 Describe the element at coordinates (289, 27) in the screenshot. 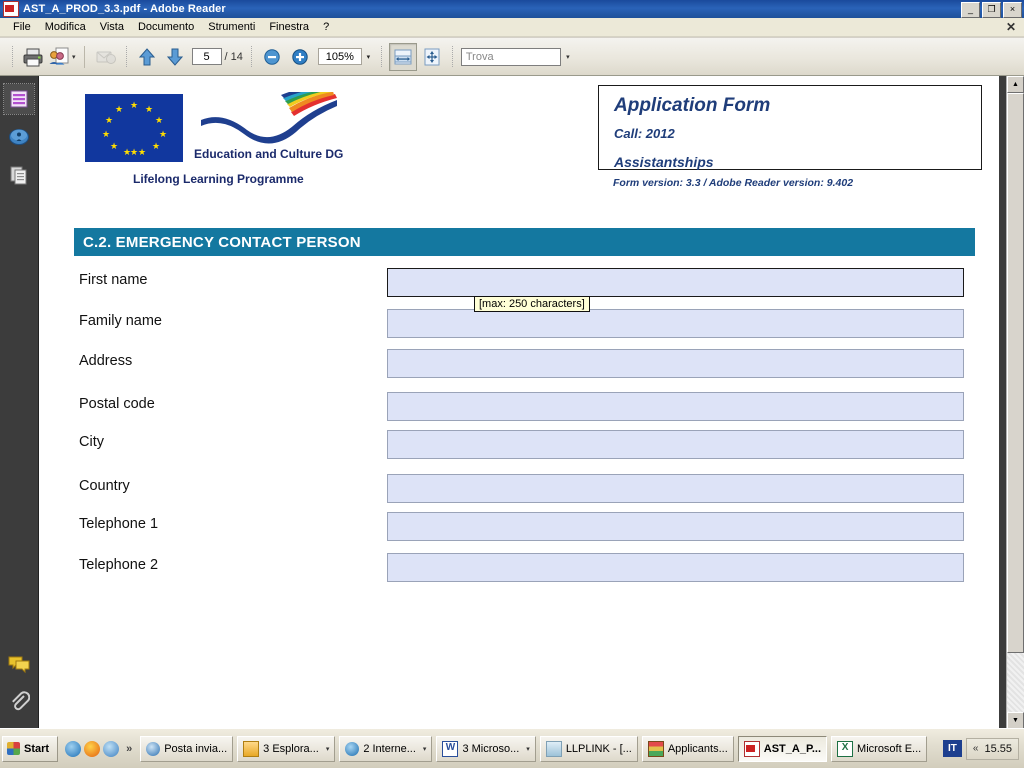

I see `menu-item-finestra: Finestra` at that location.